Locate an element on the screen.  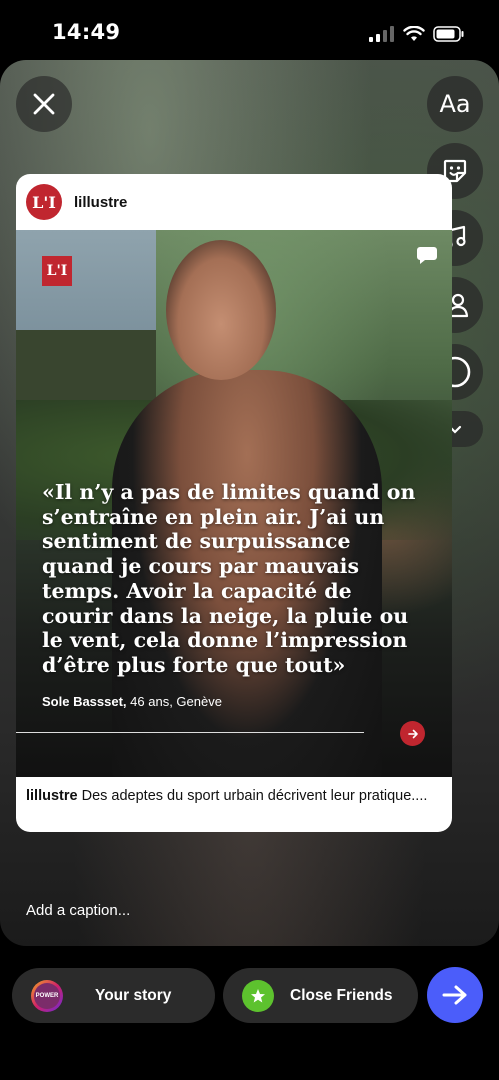
next-slide-button is located at coordinates (412, 733).